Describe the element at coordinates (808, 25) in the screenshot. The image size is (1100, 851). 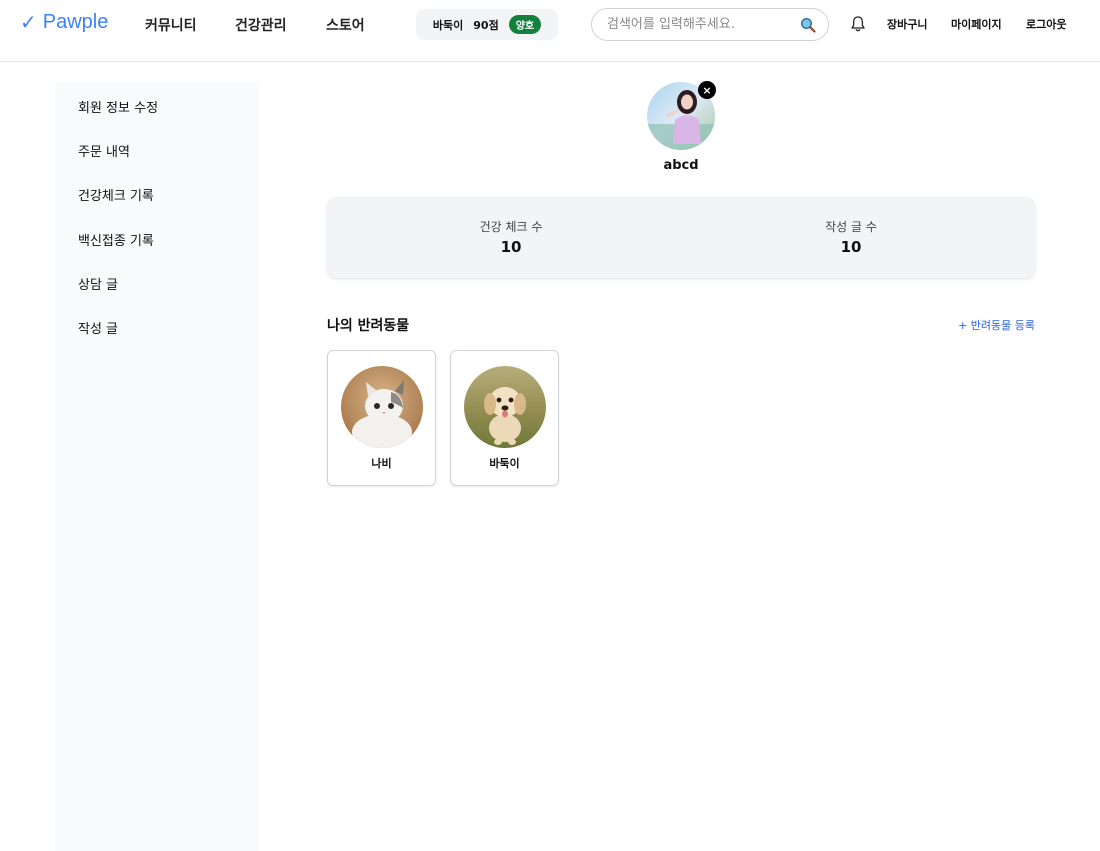
I see `search-icon` at that location.